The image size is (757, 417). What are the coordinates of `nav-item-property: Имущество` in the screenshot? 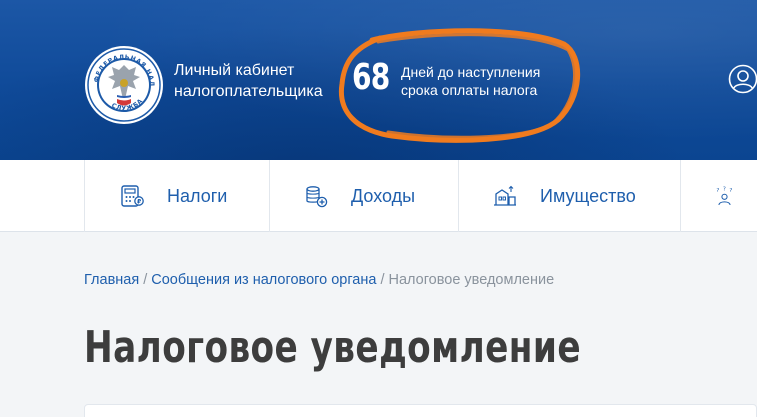 It's located at (569, 196).